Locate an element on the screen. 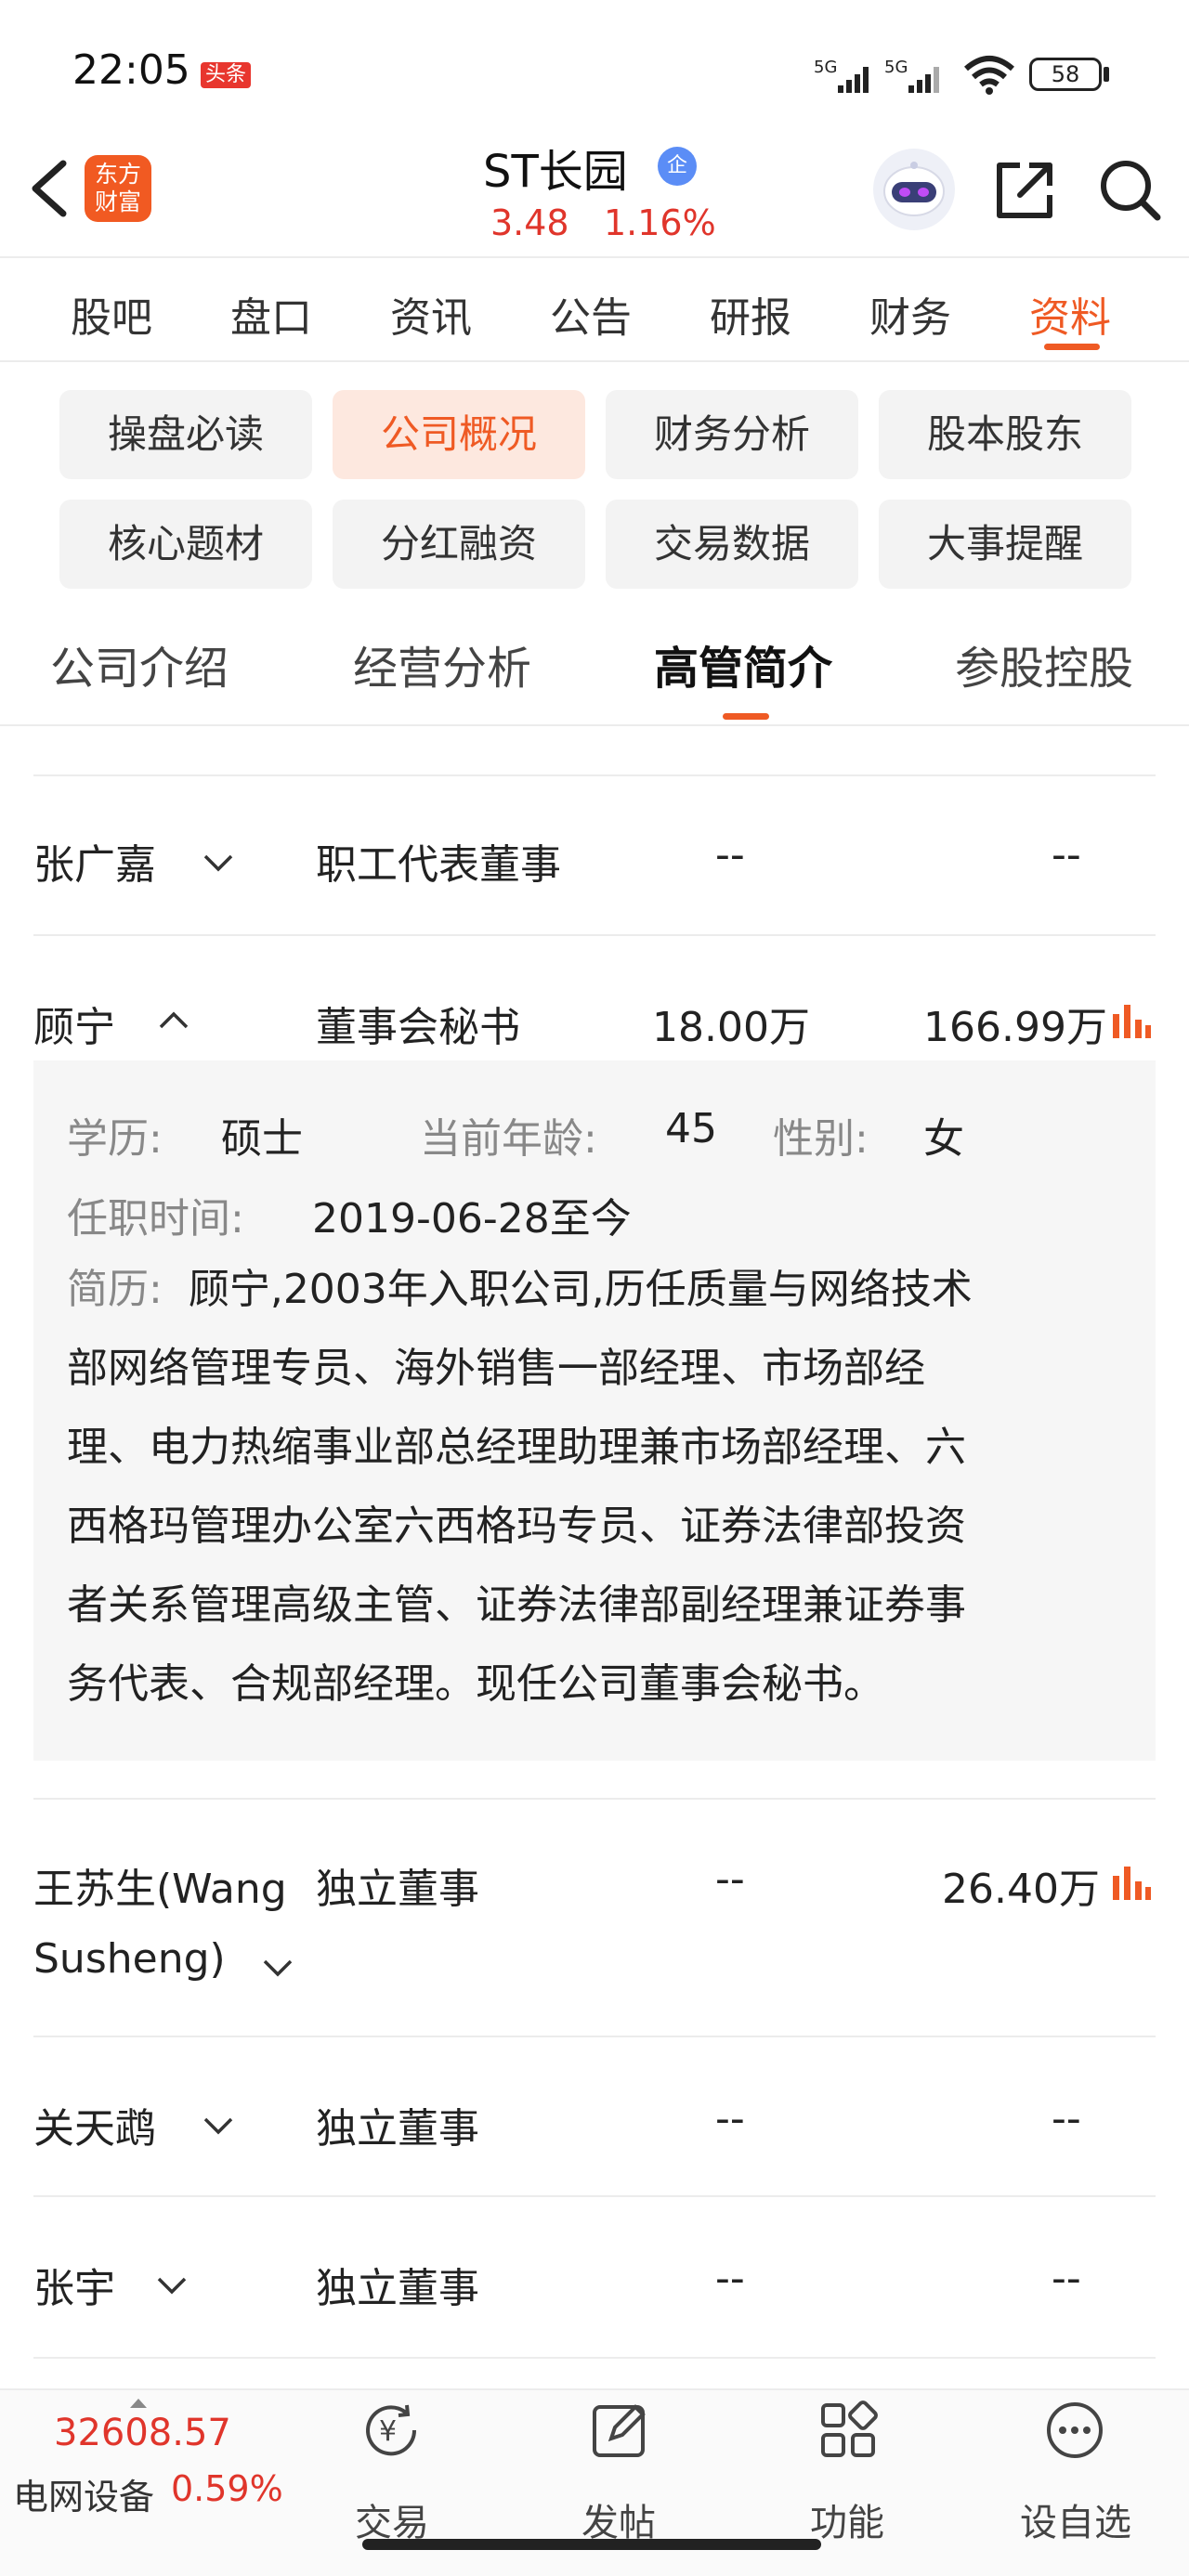 Image resolution: width=1189 pixels, height=2576 pixels. index-name: 电网设备 is located at coordinates (84, 2493).